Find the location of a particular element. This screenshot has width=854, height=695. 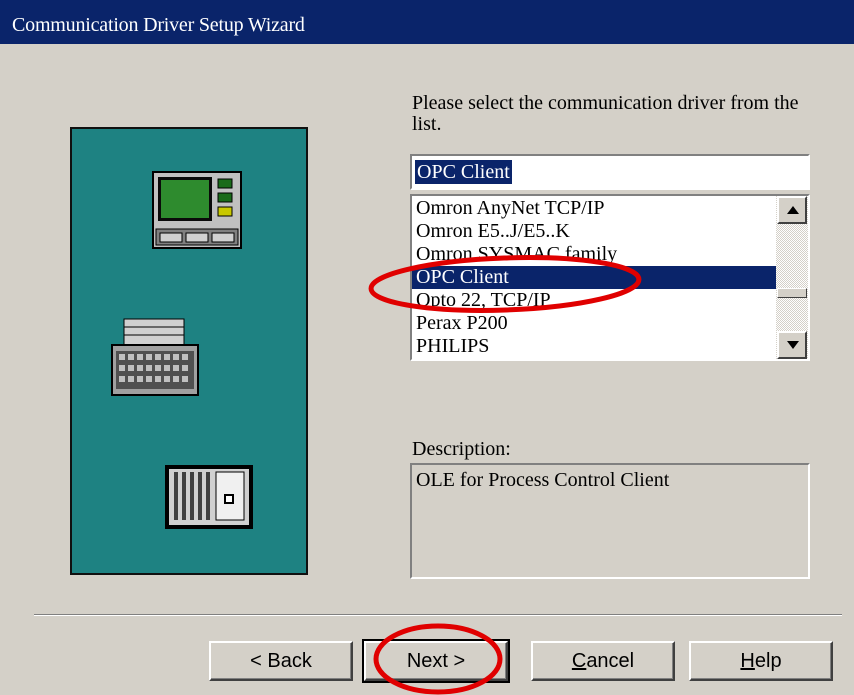

cancel-button: Cancel is located at coordinates (603, 661).